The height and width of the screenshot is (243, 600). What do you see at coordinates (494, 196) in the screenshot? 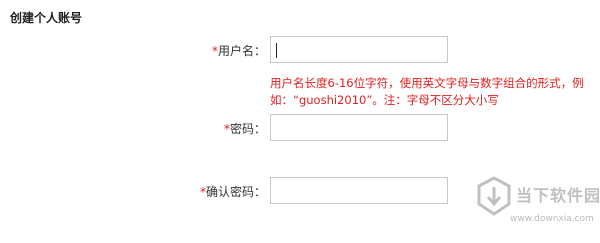
I see `downxia-logo-icon` at bounding box center [494, 196].